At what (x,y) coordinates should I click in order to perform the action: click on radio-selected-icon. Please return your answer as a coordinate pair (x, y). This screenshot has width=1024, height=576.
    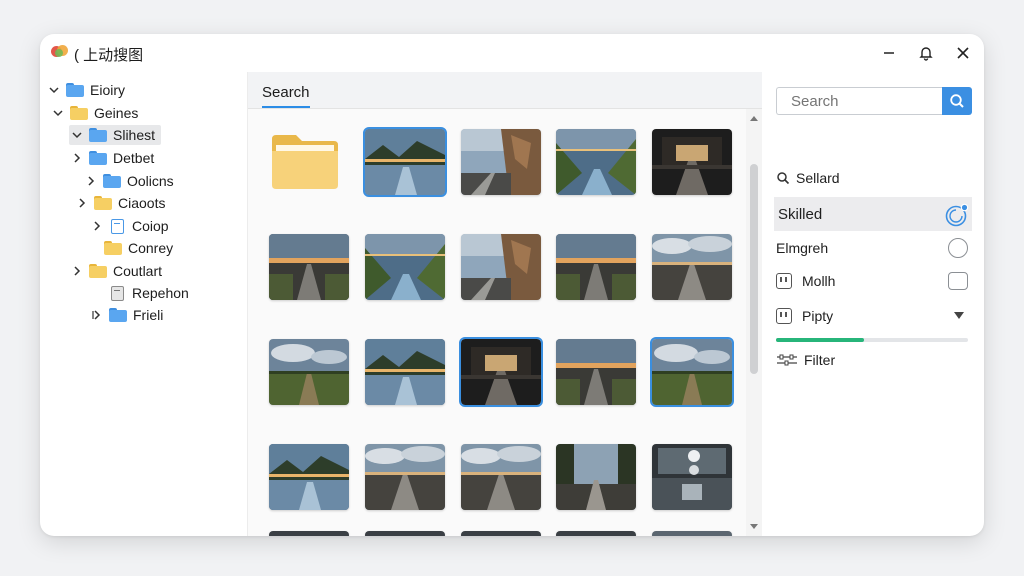
    Looking at the image, I should click on (957, 215).